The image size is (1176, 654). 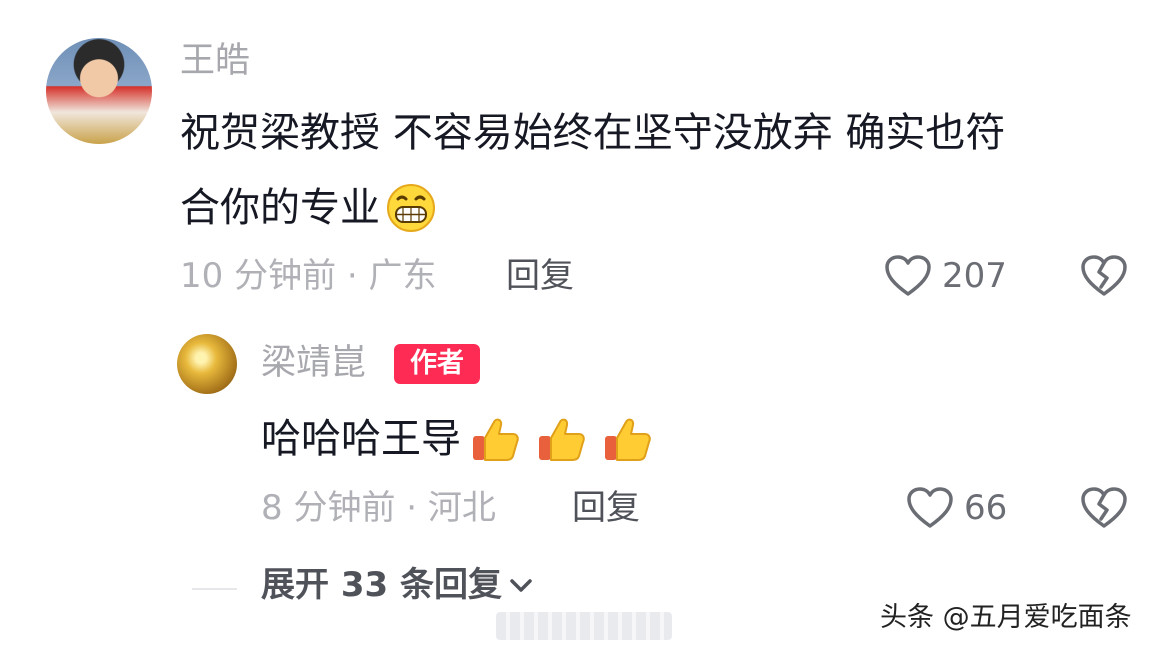 I want to click on reply-time-location: 8 分钟前 · 河北, so click(x=378, y=508).